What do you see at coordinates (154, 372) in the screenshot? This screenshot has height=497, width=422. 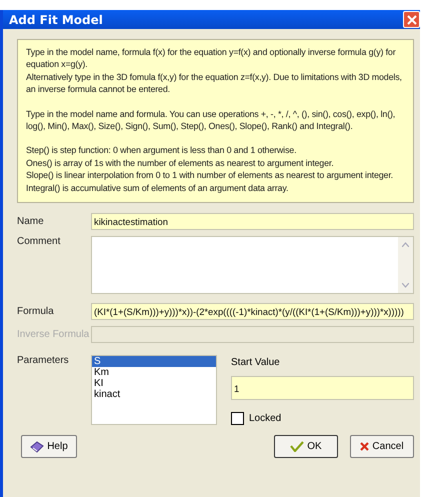 I see `list-item: Km` at bounding box center [154, 372].